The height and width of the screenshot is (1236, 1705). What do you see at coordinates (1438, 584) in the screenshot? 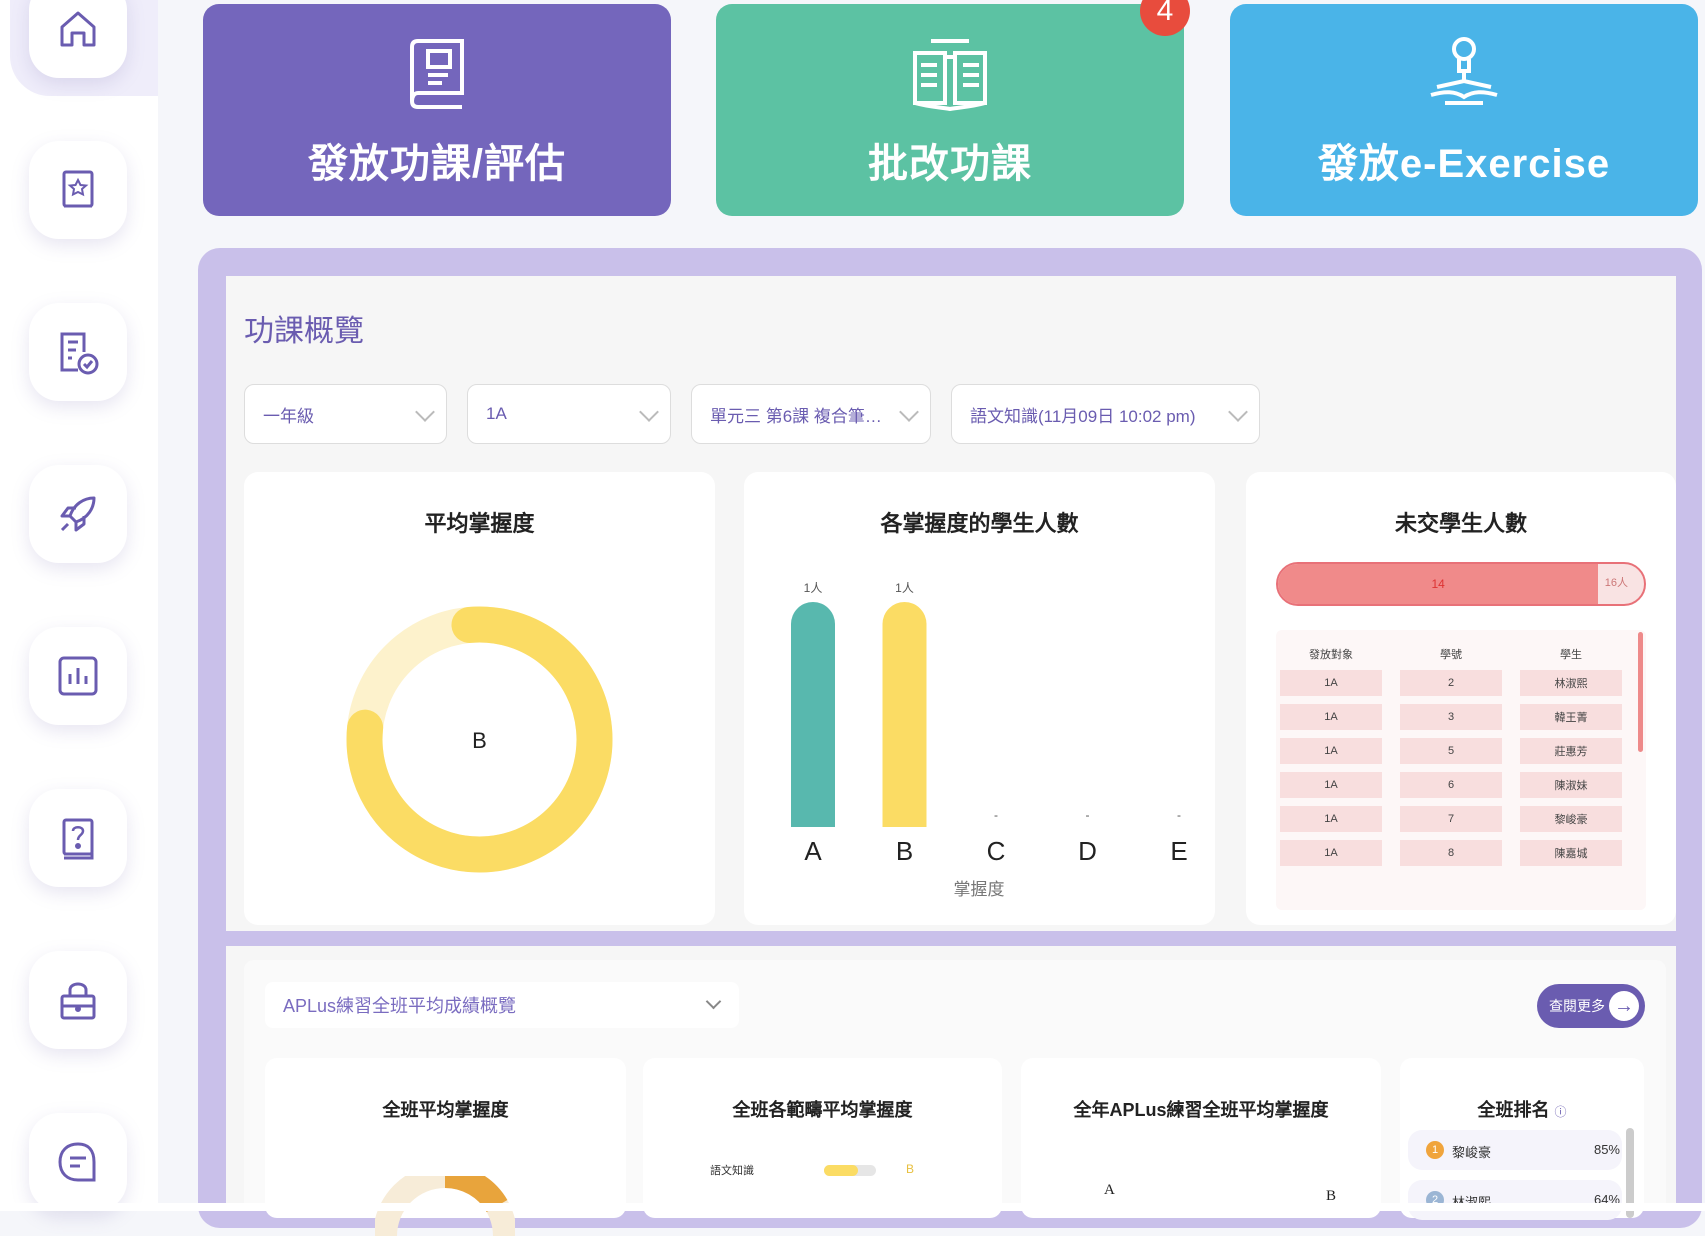
I see `not-submitted-count: 14` at bounding box center [1438, 584].